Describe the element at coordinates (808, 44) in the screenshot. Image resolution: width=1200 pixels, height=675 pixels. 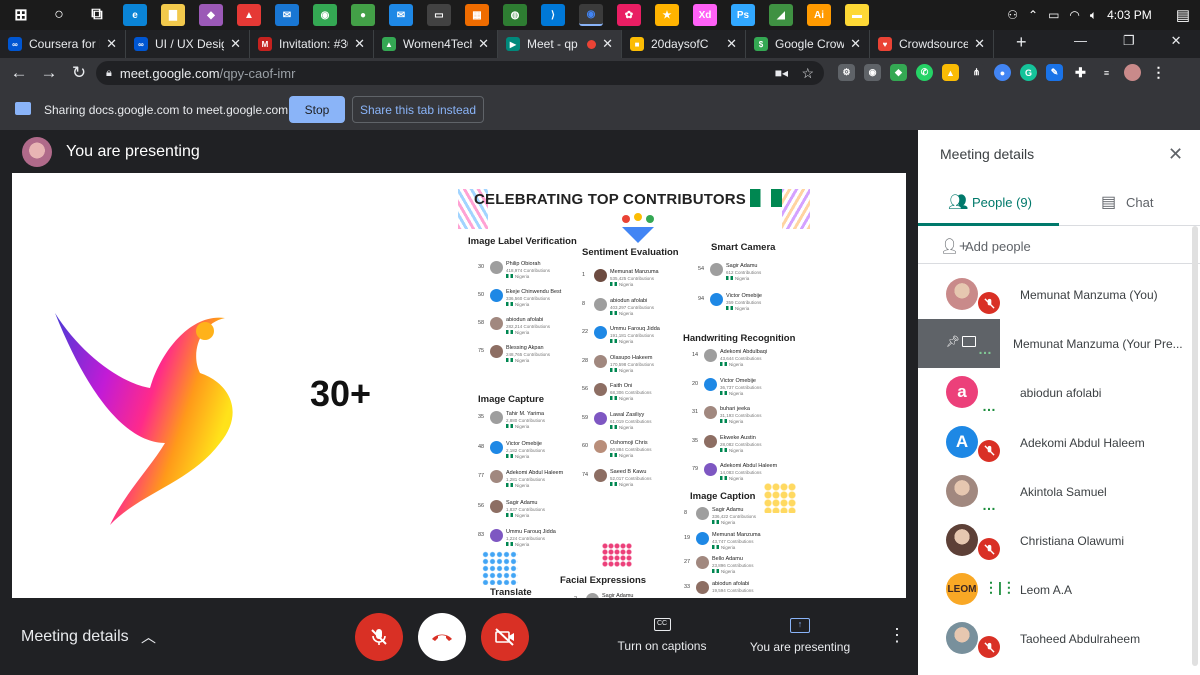
I see `browser-tab: $ Google Crowd ✕` at that location.